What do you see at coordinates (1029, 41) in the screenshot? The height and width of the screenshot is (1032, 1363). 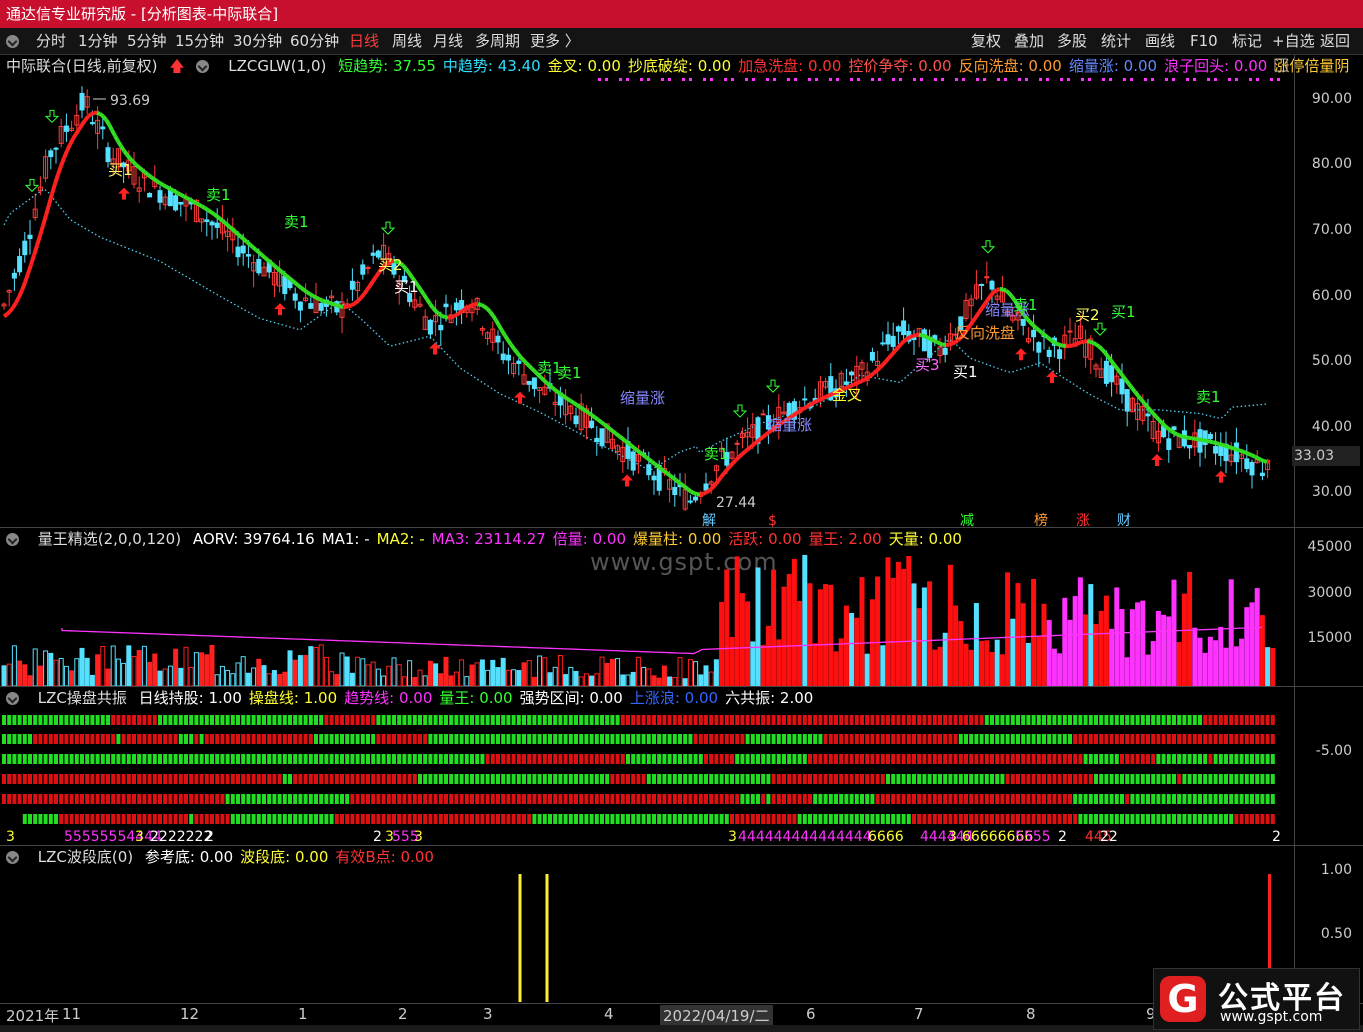 I see `toolbar-button-1: 叠加` at bounding box center [1029, 41].